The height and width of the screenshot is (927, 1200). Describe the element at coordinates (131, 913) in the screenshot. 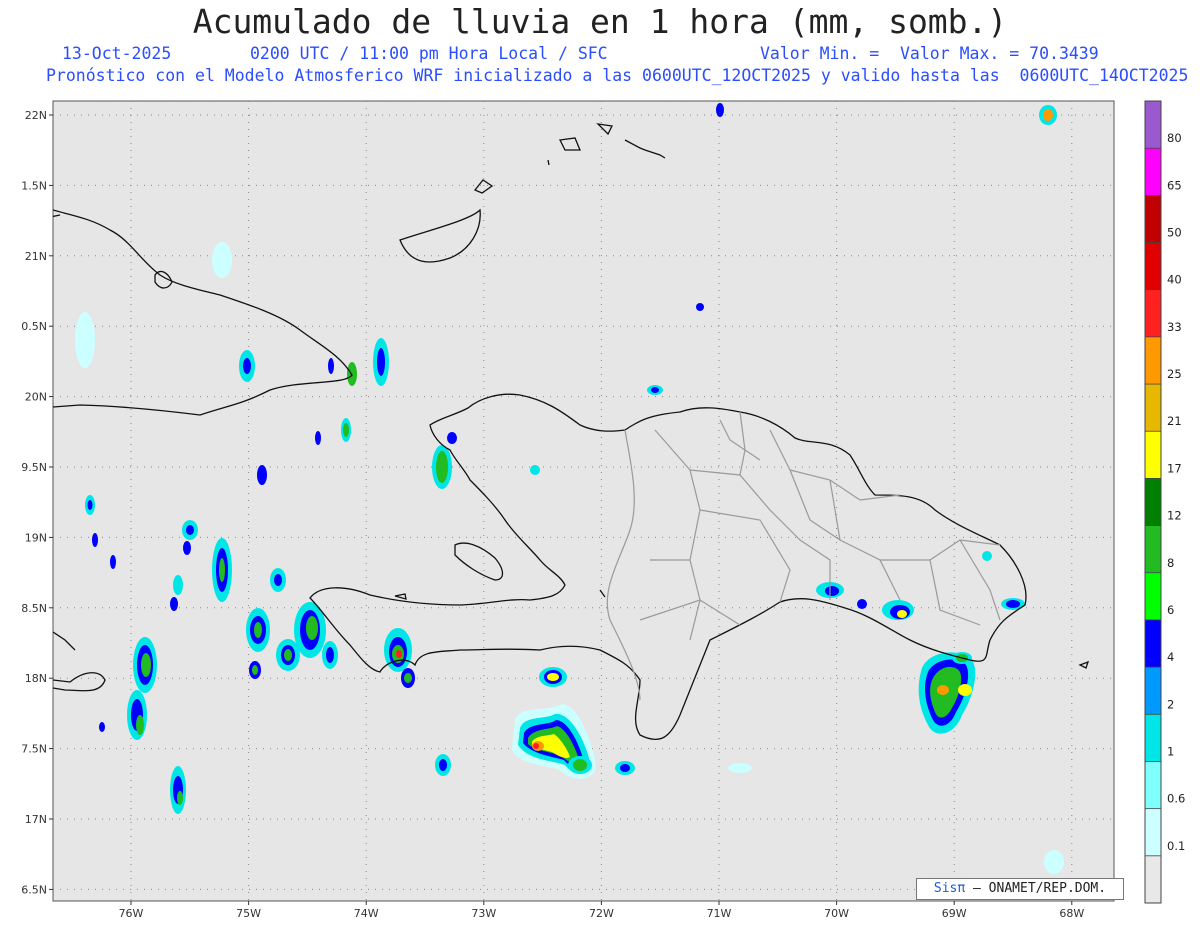

I see `lon-label: 76W` at that location.